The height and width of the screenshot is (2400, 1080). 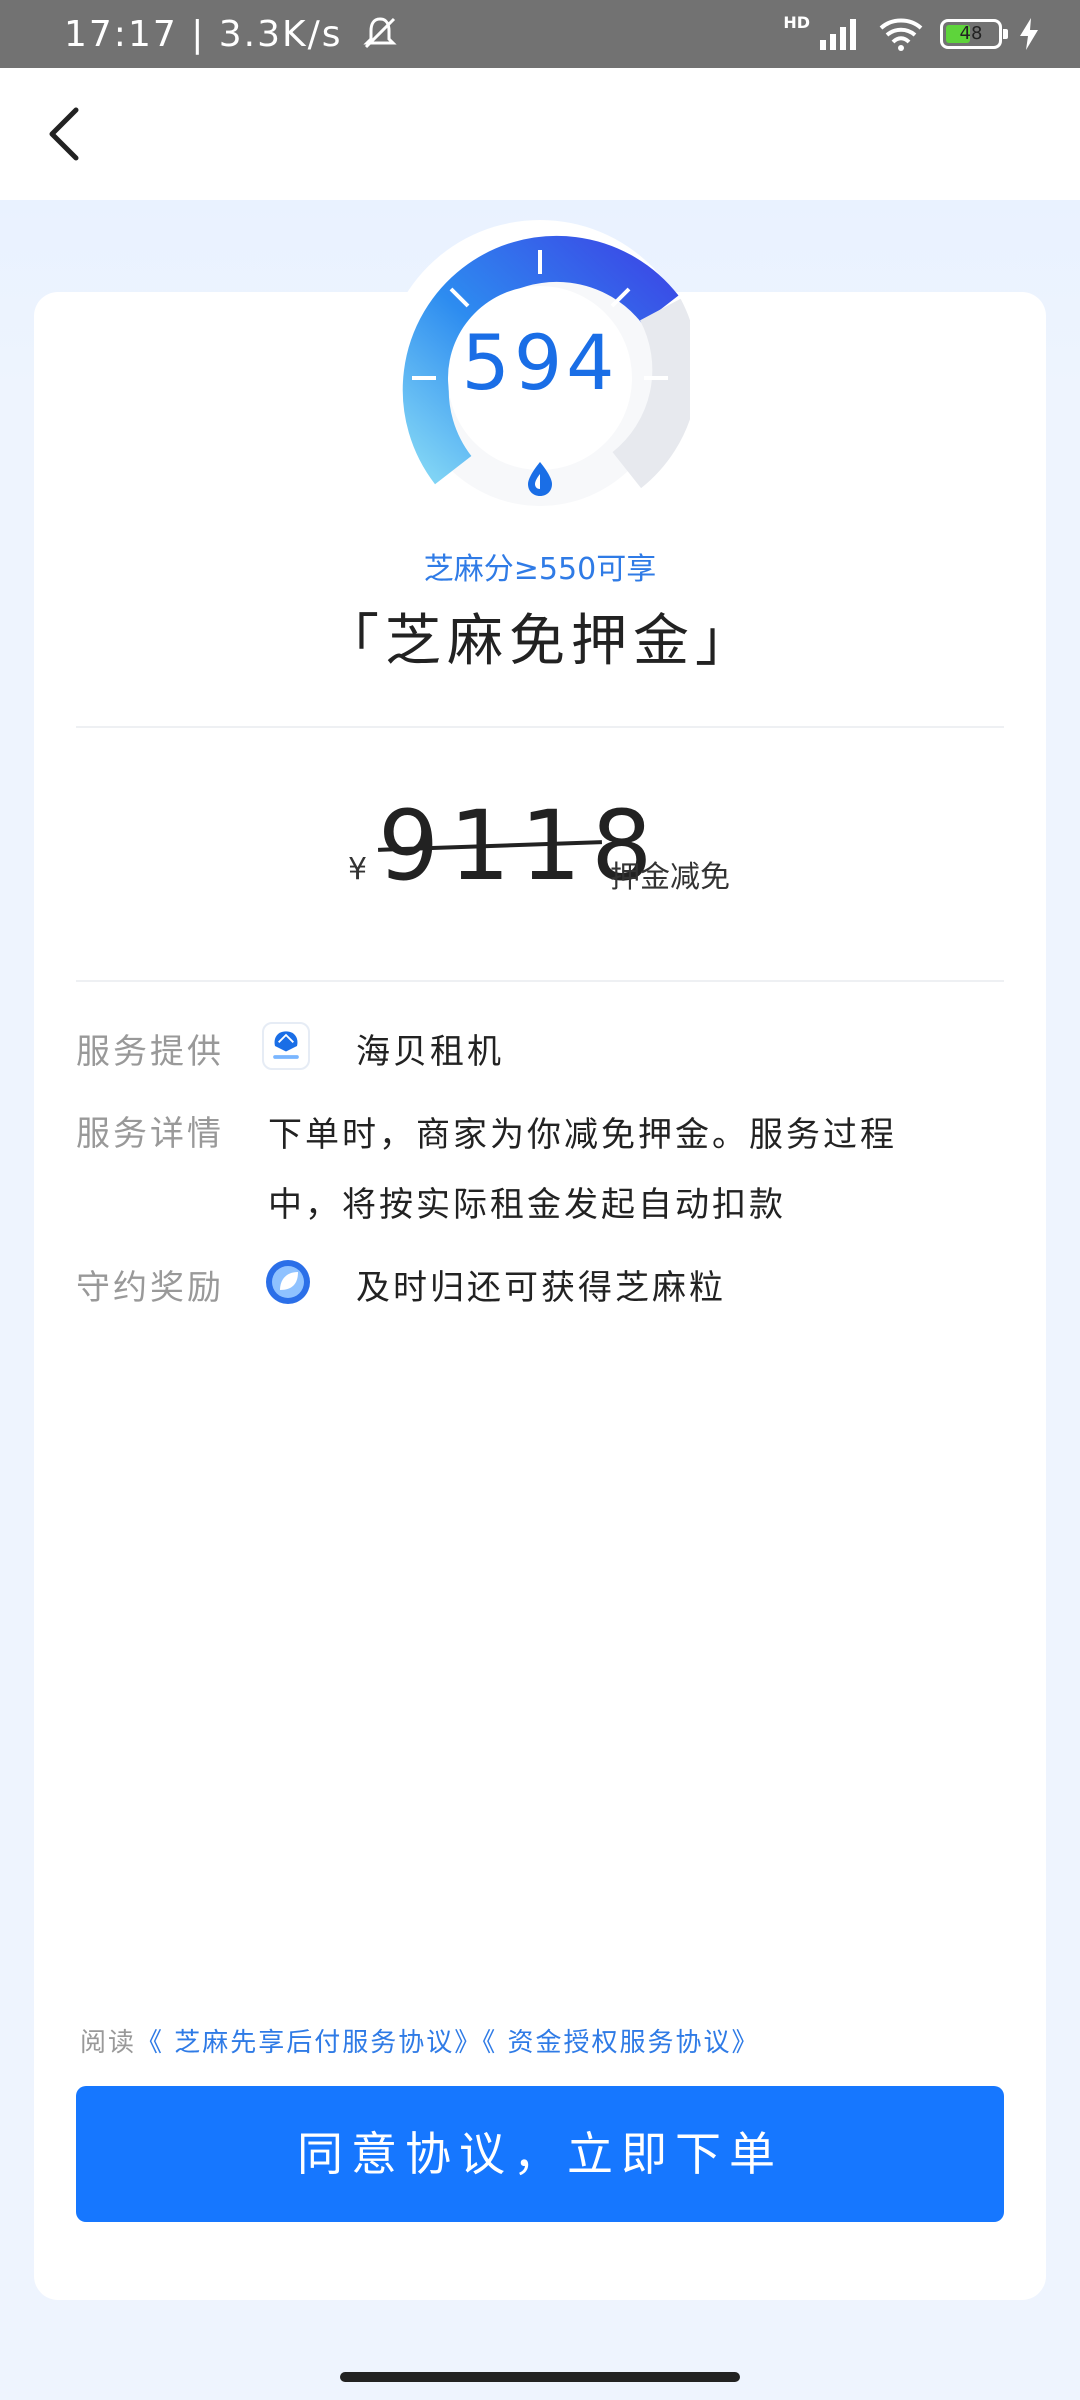 What do you see at coordinates (838, 34) in the screenshot?
I see `cellular-signal-icon` at bounding box center [838, 34].